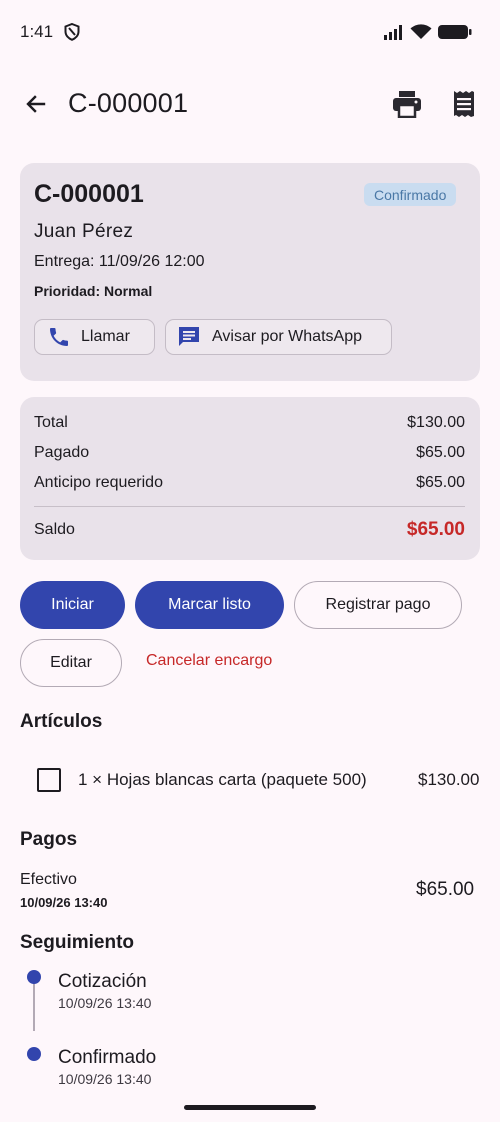  What do you see at coordinates (410, 194) in the screenshot?
I see `status-badge: Confirmado` at bounding box center [410, 194].